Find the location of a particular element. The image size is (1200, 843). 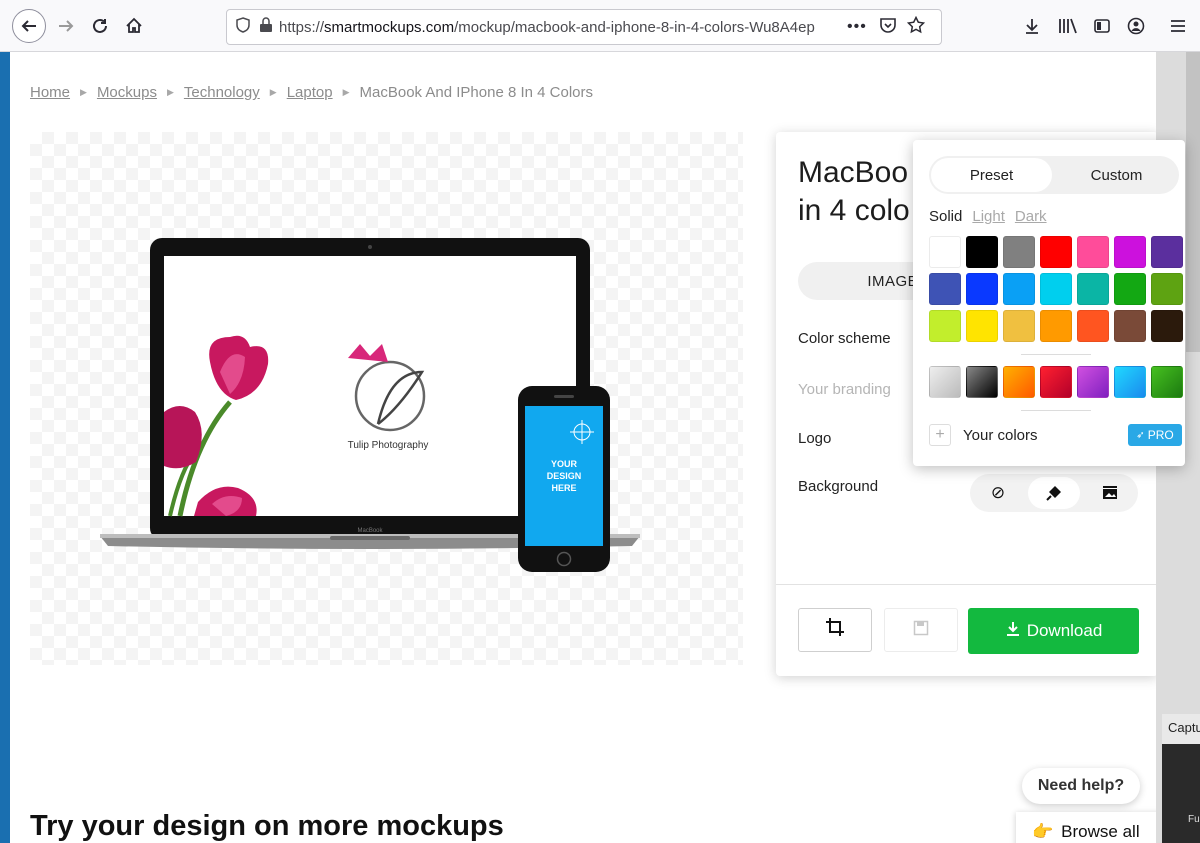

browse-all-label: Browse all is located at coordinates (1100, 831).